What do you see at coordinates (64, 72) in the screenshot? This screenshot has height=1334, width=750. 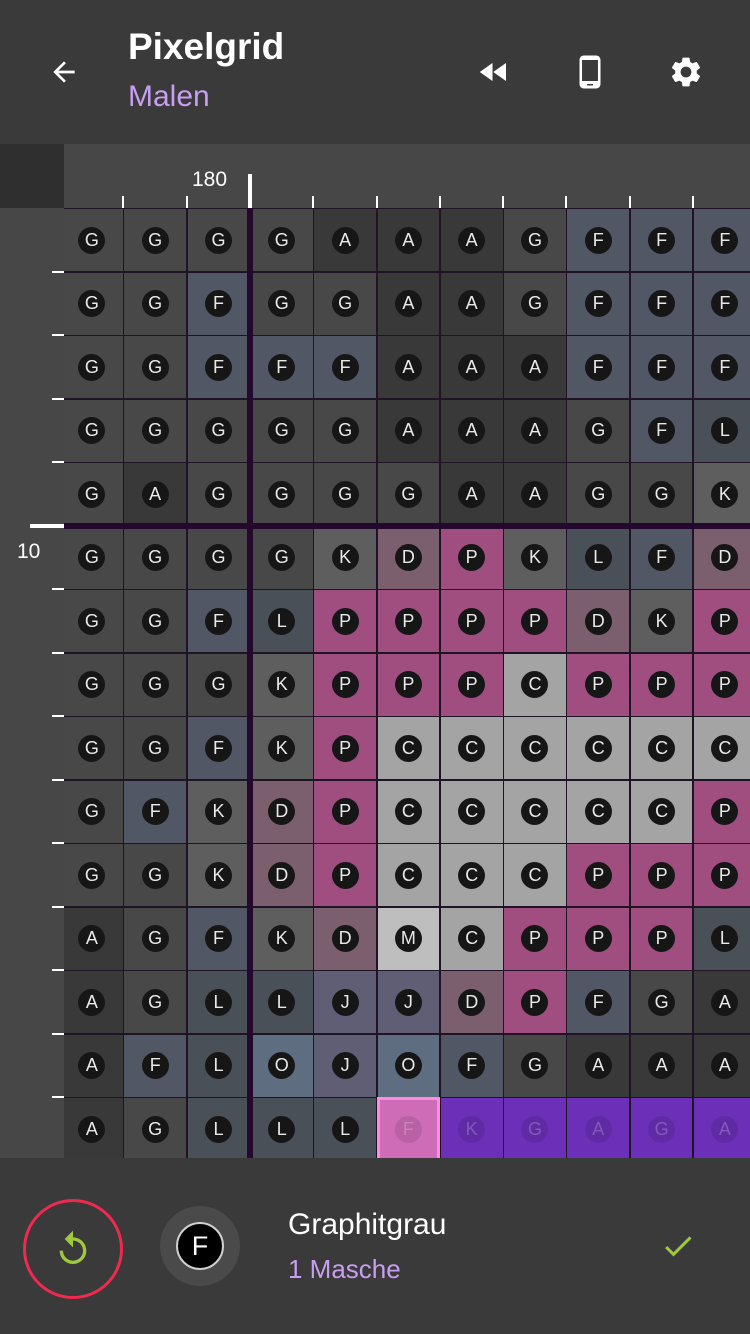 I see `back-button` at bounding box center [64, 72].